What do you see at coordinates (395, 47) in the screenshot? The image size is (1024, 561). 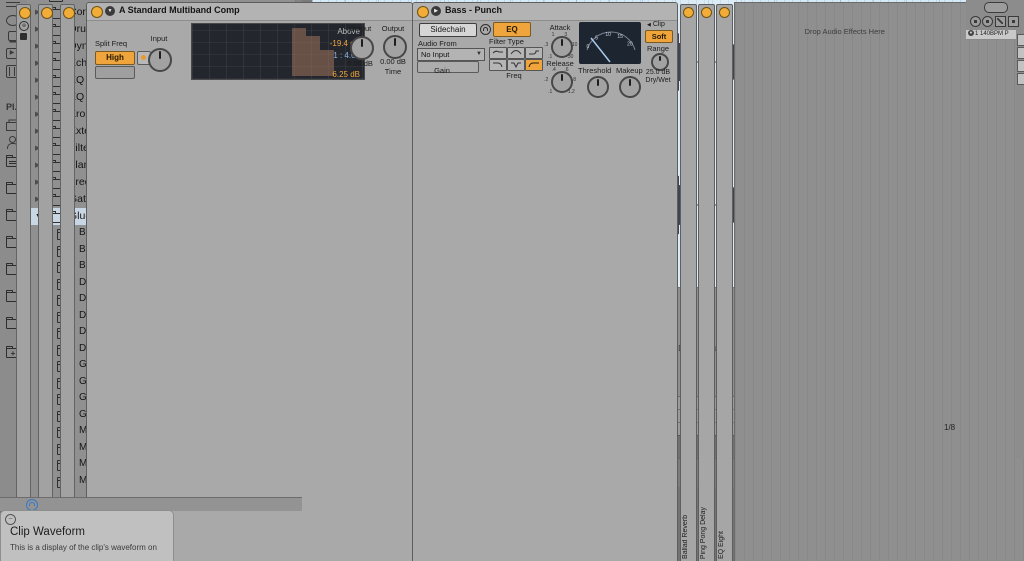 I see `output2-knob` at bounding box center [395, 47].